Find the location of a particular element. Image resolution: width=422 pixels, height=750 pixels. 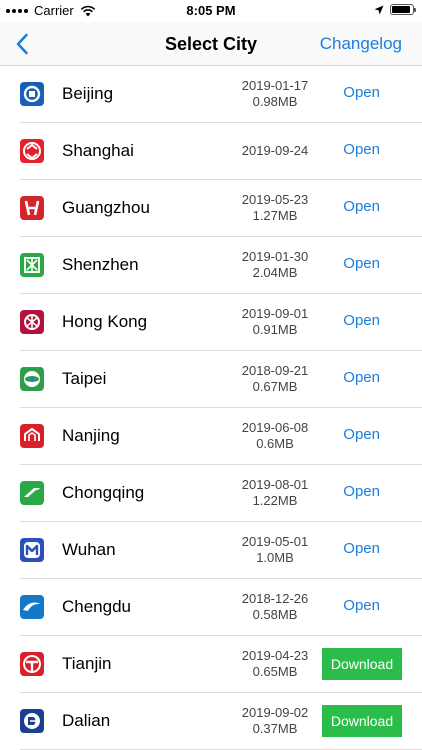

status-bar: Carrier 8:05 PM is located at coordinates (211, 11).